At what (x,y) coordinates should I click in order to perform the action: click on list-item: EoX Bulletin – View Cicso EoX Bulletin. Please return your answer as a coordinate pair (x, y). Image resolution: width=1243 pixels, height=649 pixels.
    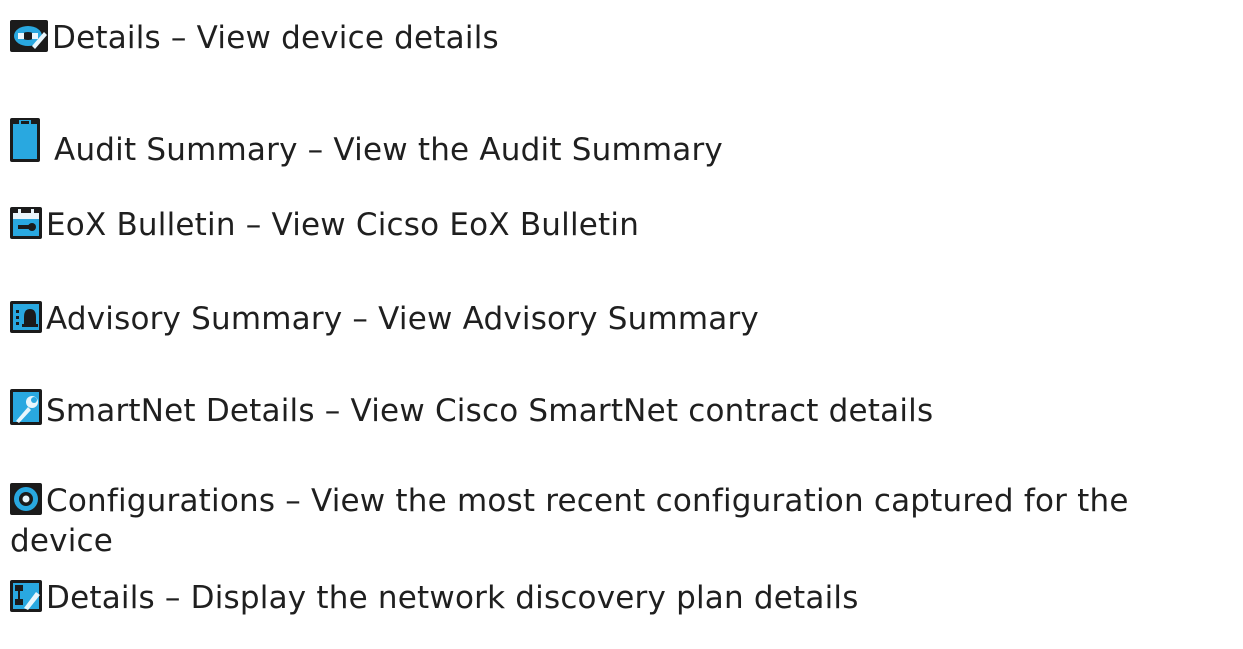
    Looking at the image, I should click on (621, 225).